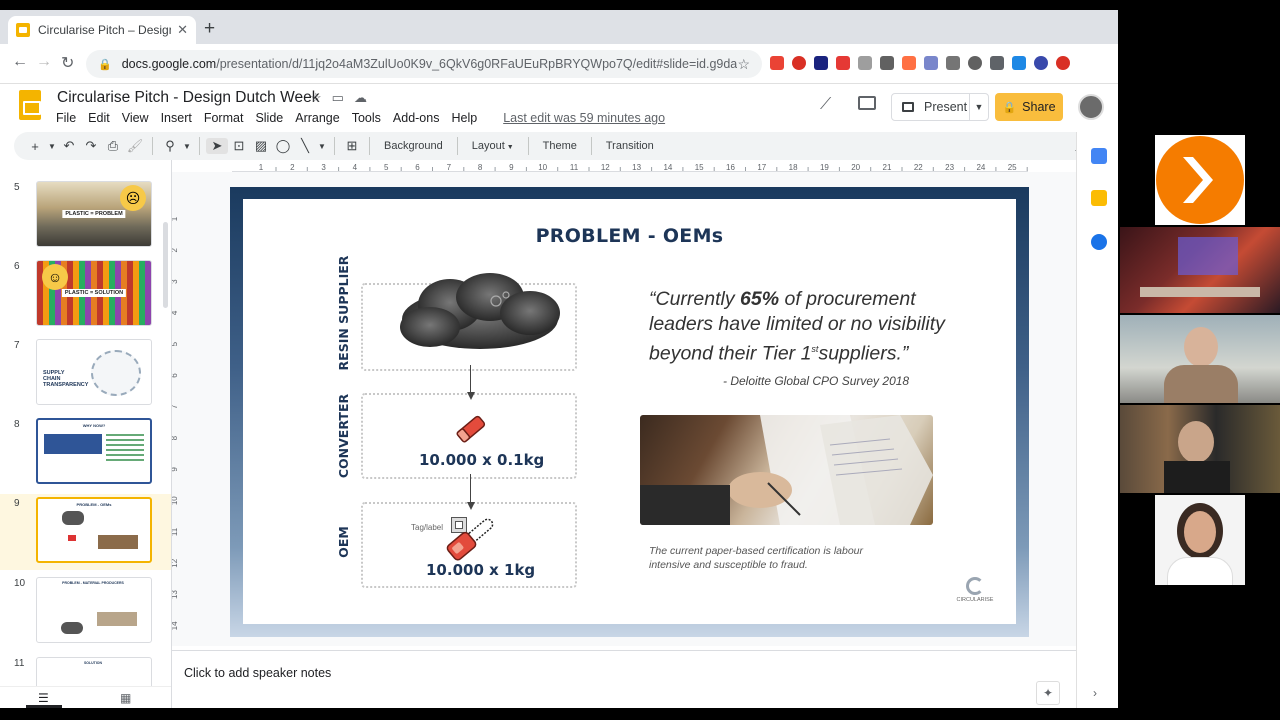 The image size is (1280, 720). What do you see at coordinates (283, 146) in the screenshot?
I see `shape-icon: ◯` at bounding box center [283, 146].